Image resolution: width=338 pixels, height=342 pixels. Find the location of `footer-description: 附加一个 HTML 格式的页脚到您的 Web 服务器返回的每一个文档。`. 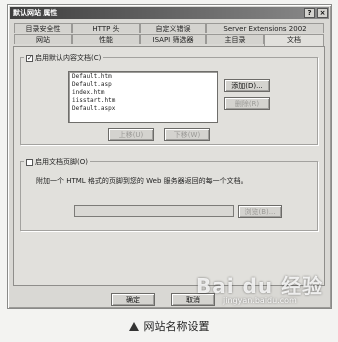

footer-description: 附加一个 HTML 格式的页脚到您的 Web 服务器返回的每一个文档。 is located at coordinates (142, 181).